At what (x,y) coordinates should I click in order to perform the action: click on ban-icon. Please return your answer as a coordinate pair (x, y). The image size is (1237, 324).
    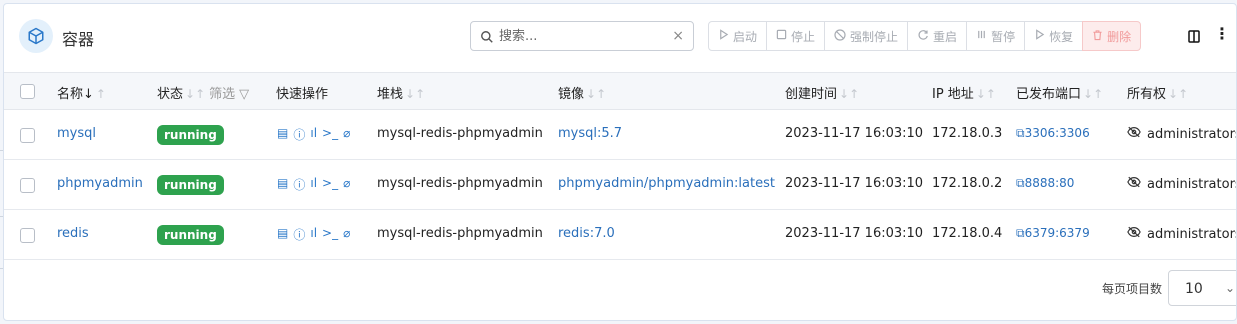
    Looking at the image, I should click on (840, 36).